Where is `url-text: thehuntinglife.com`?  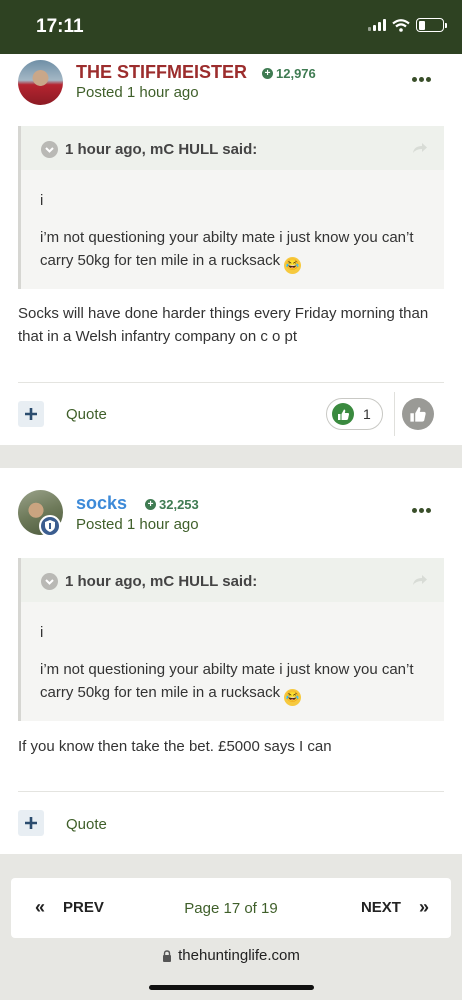
url-text: thehuntinglife.com is located at coordinates (239, 955).